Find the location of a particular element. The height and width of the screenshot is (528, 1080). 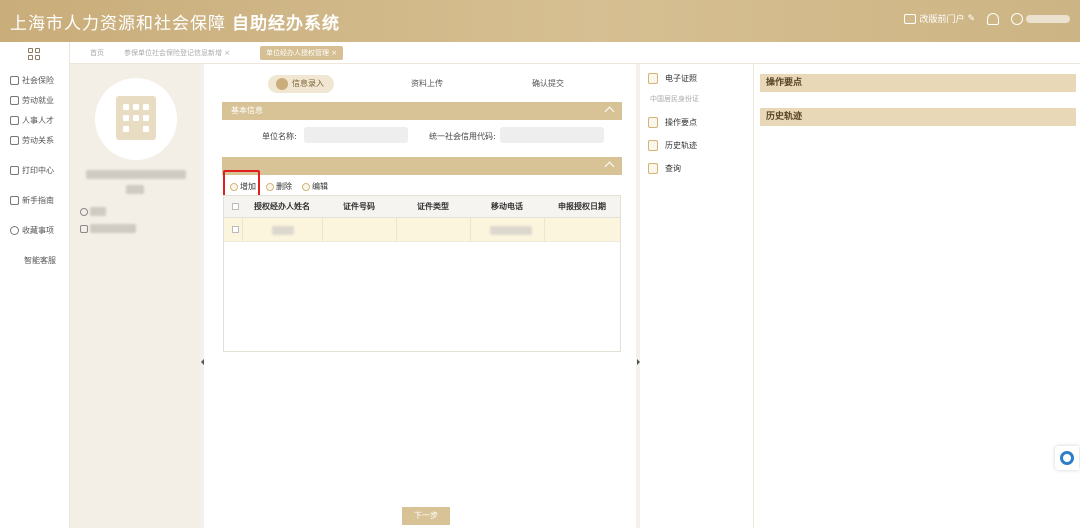

edit-step-icon is located at coordinates (282, 84).